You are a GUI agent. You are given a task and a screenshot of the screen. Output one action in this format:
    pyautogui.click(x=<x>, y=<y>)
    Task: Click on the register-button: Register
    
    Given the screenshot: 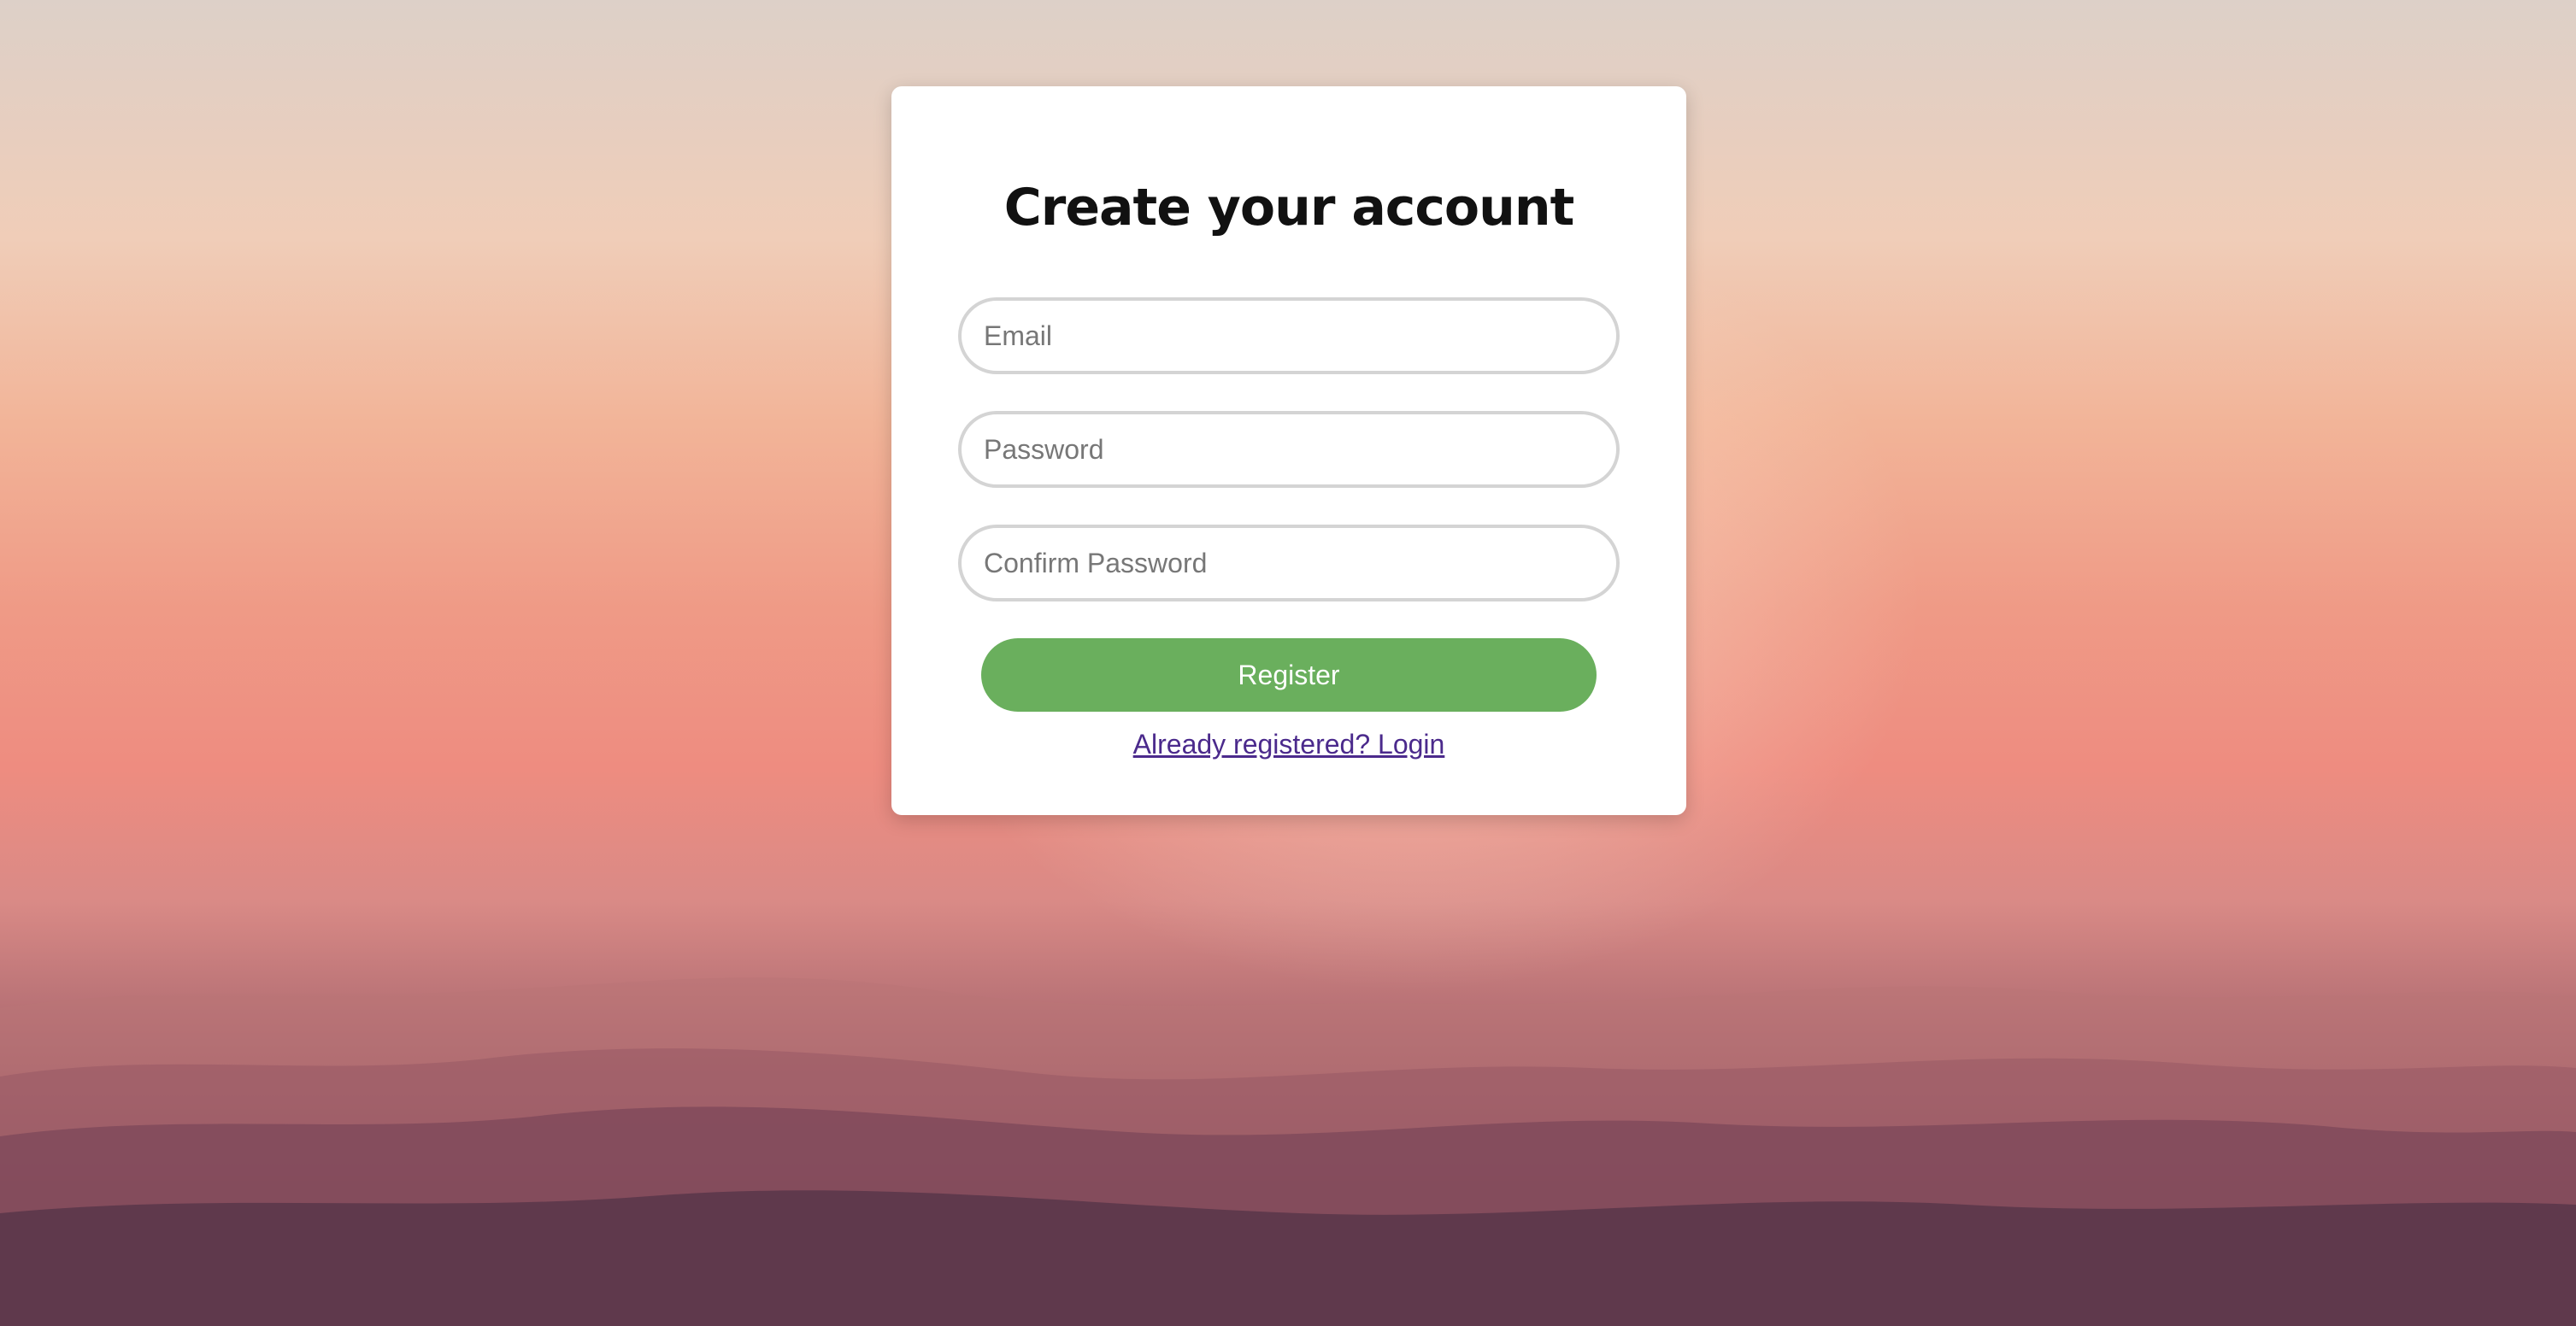 What is the action you would take?
    pyautogui.click(x=1289, y=675)
    